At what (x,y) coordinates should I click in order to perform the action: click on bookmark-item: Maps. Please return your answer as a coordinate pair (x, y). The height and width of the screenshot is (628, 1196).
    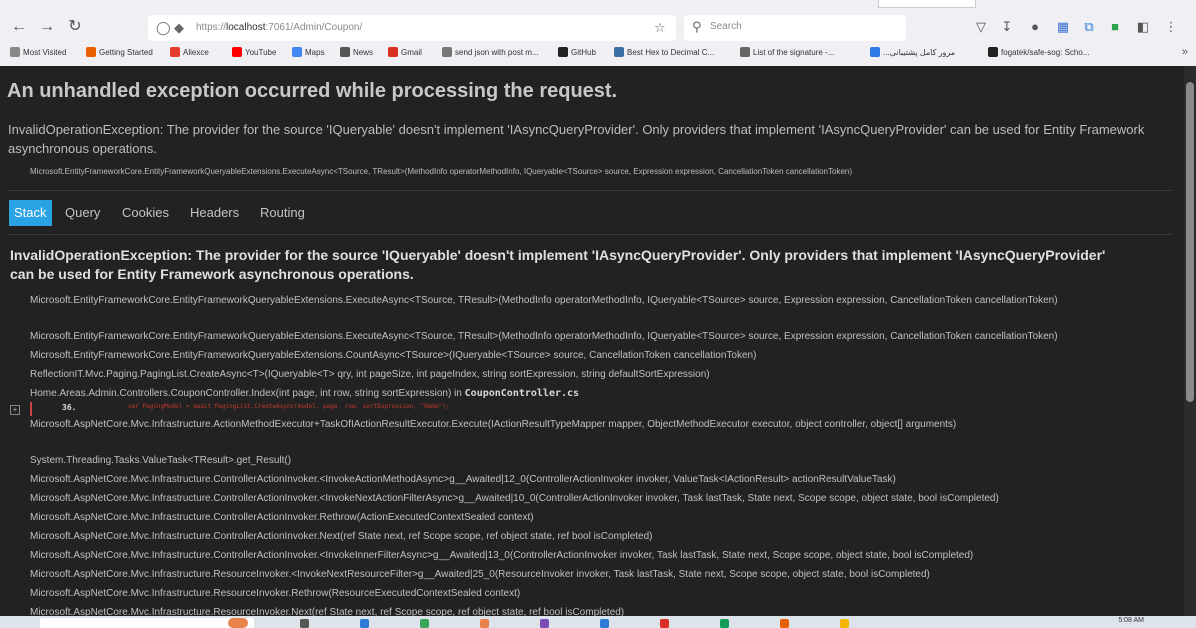
    Looking at the image, I should click on (308, 53).